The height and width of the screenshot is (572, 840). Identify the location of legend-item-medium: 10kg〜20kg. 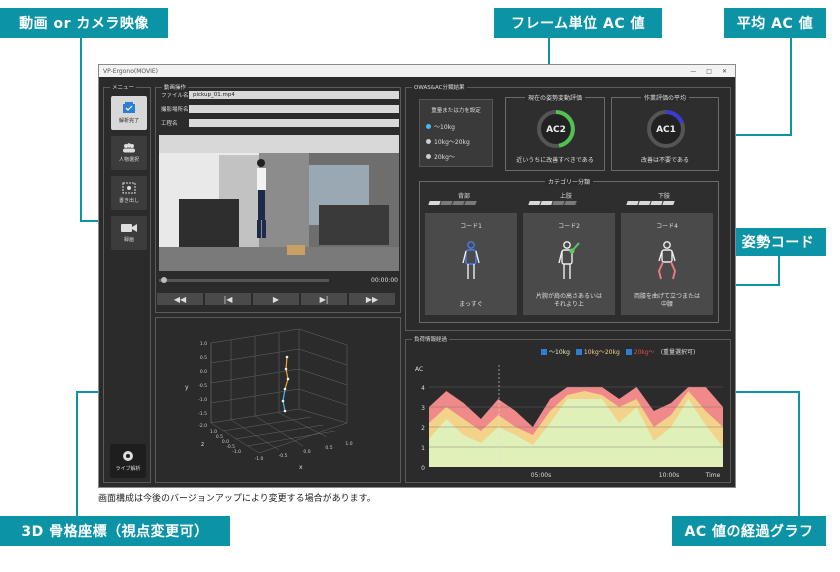
(597, 351).